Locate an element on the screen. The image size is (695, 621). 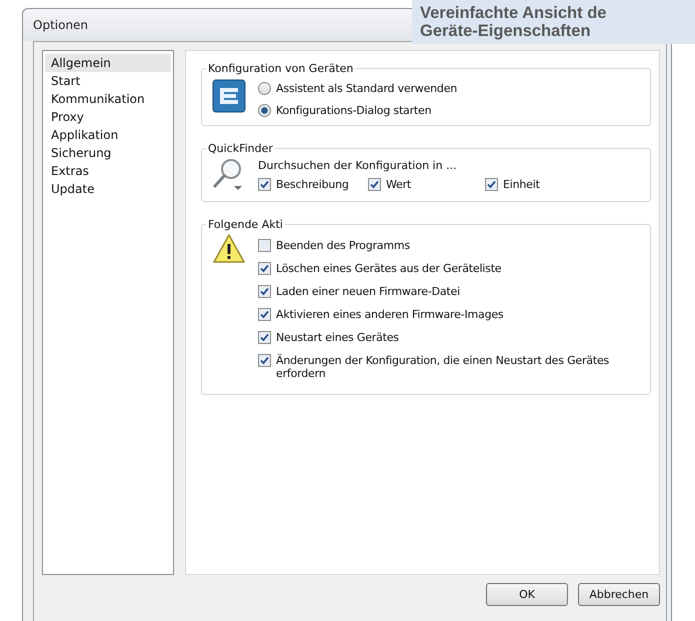
group-title: Konfiguration von Geräten is located at coordinates (280, 68).